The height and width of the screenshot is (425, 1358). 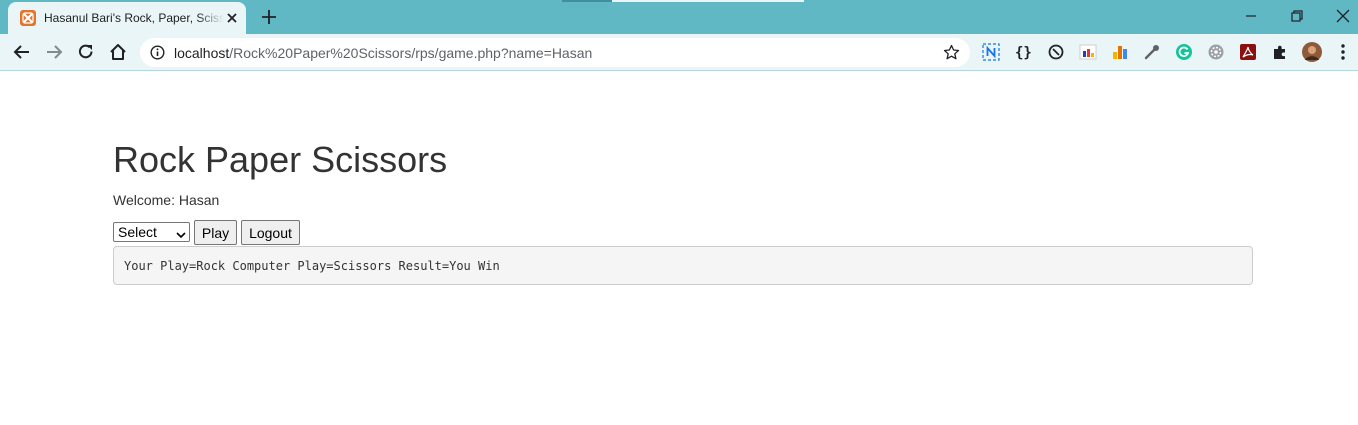 I want to click on pdf-icon, so click(x=1248, y=52).